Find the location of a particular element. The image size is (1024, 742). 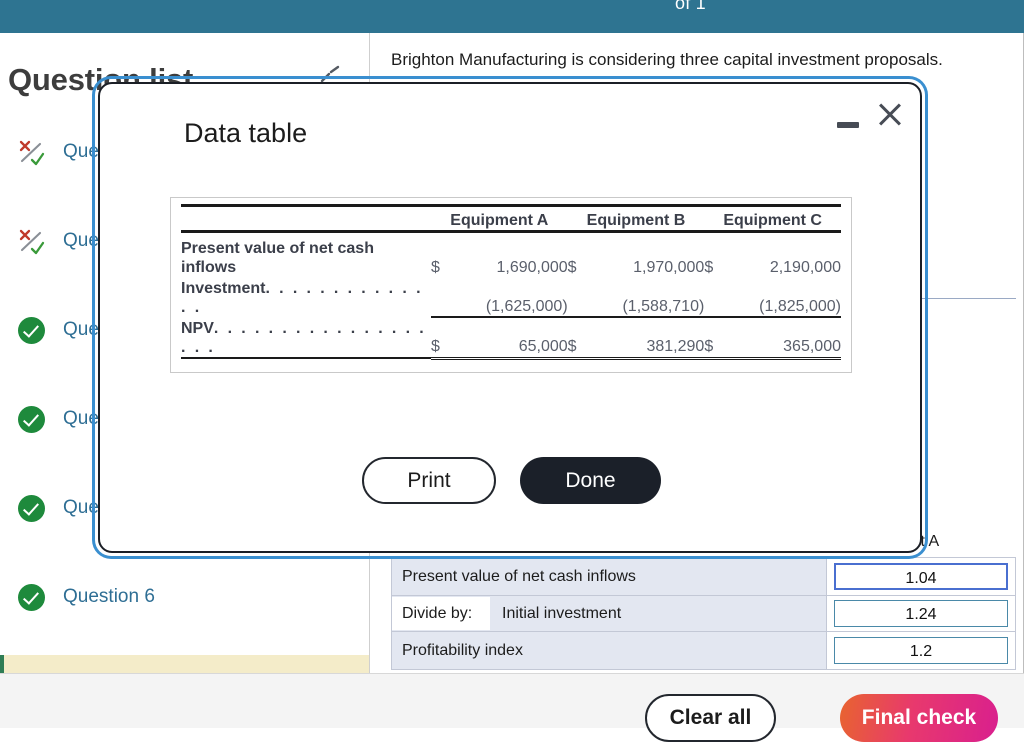

row-label-text: Investment is located at coordinates (223, 288).